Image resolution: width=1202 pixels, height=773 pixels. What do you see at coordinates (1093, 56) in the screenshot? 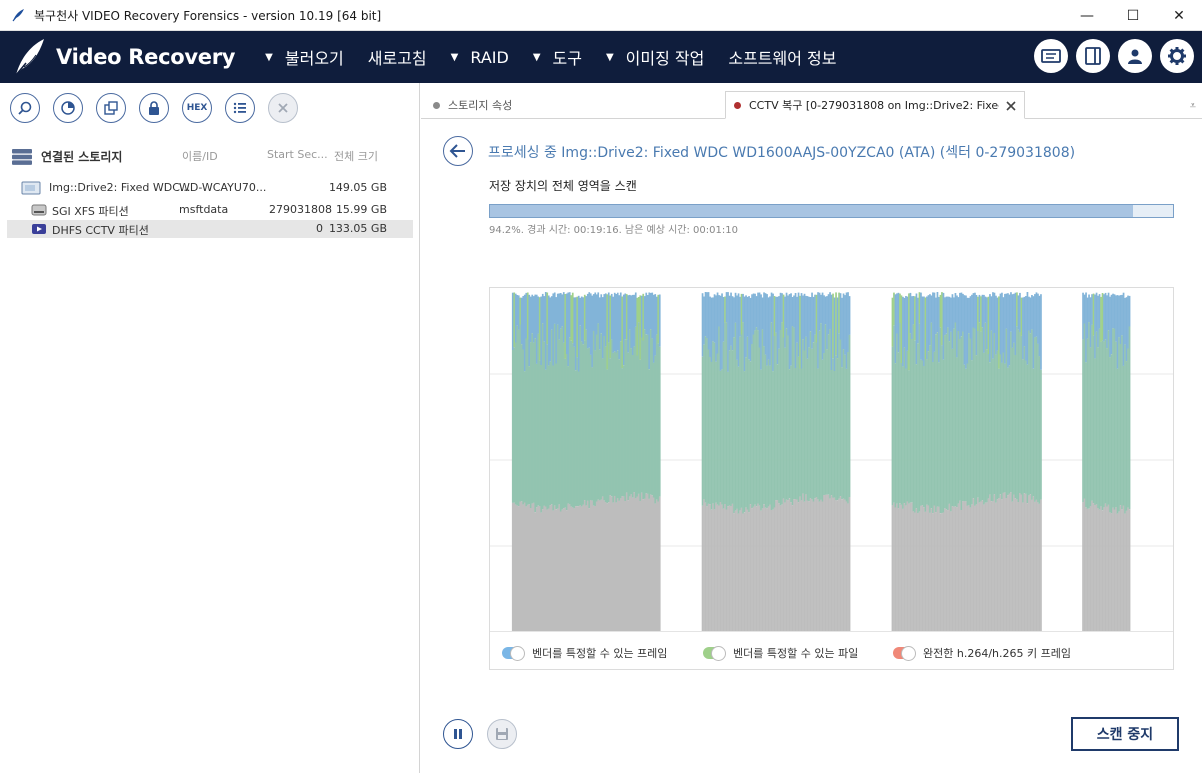
I see `panel-button` at bounding box center [1093, 56].